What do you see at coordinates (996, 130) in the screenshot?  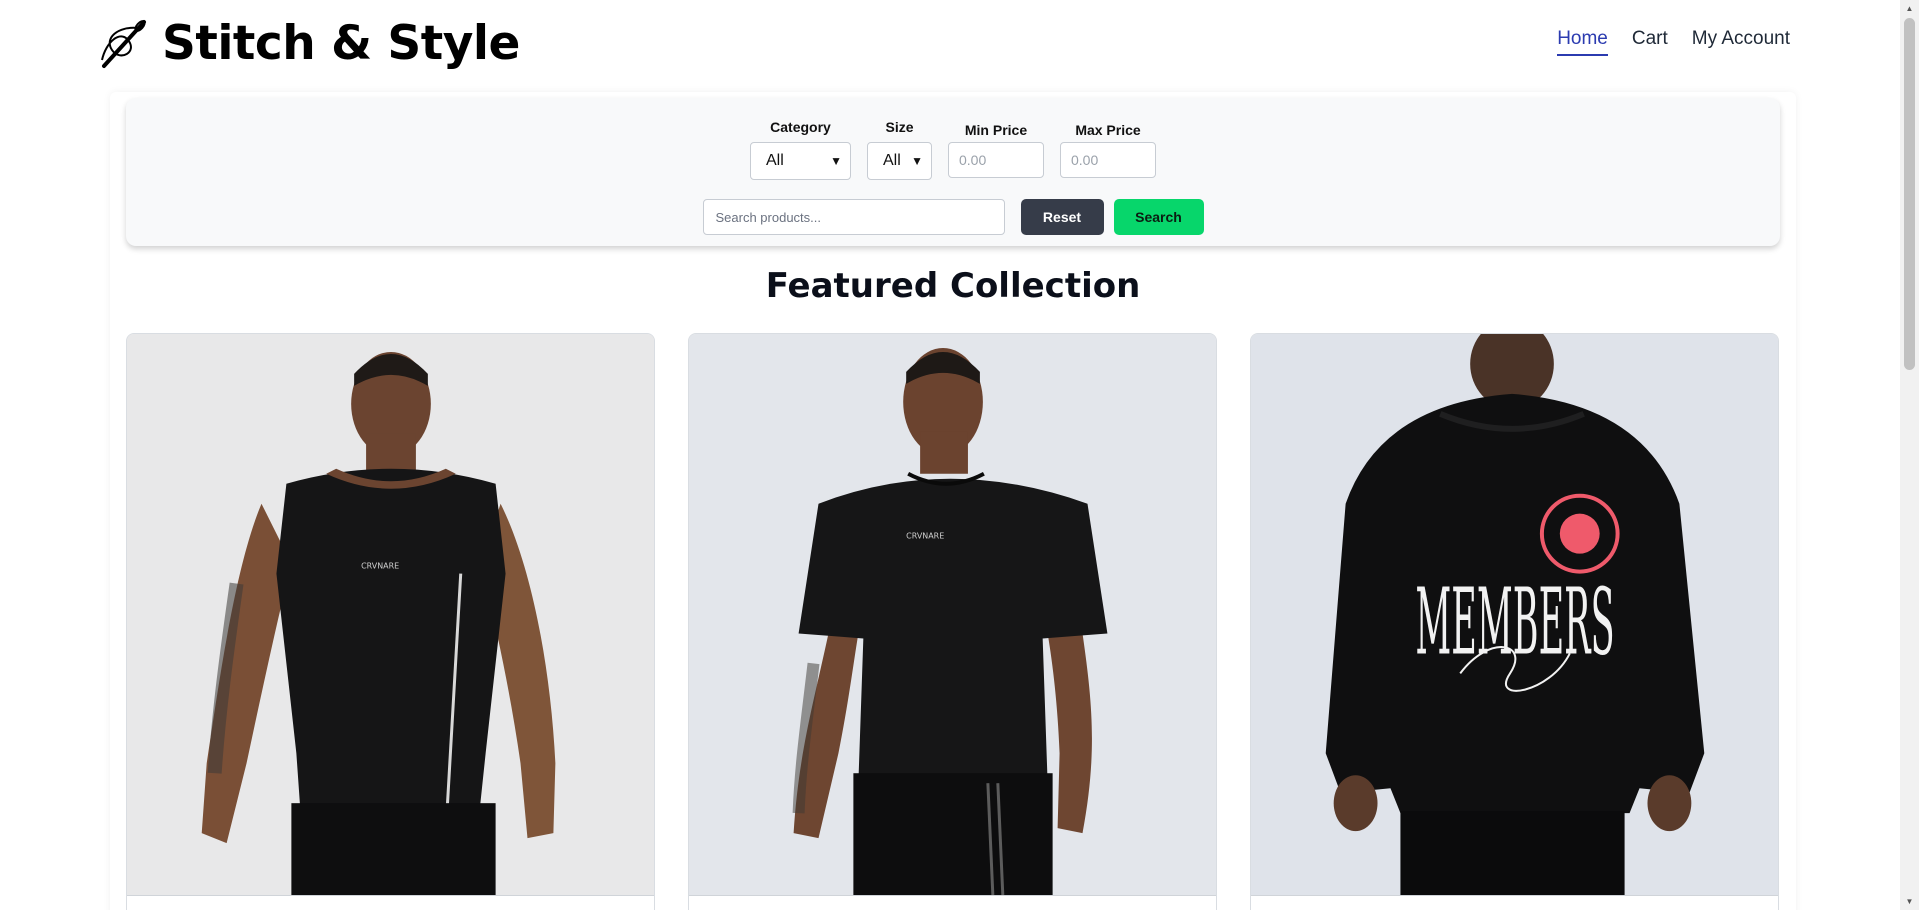 I see `min-price-label: Min Price` at bounding box center [996, 130].